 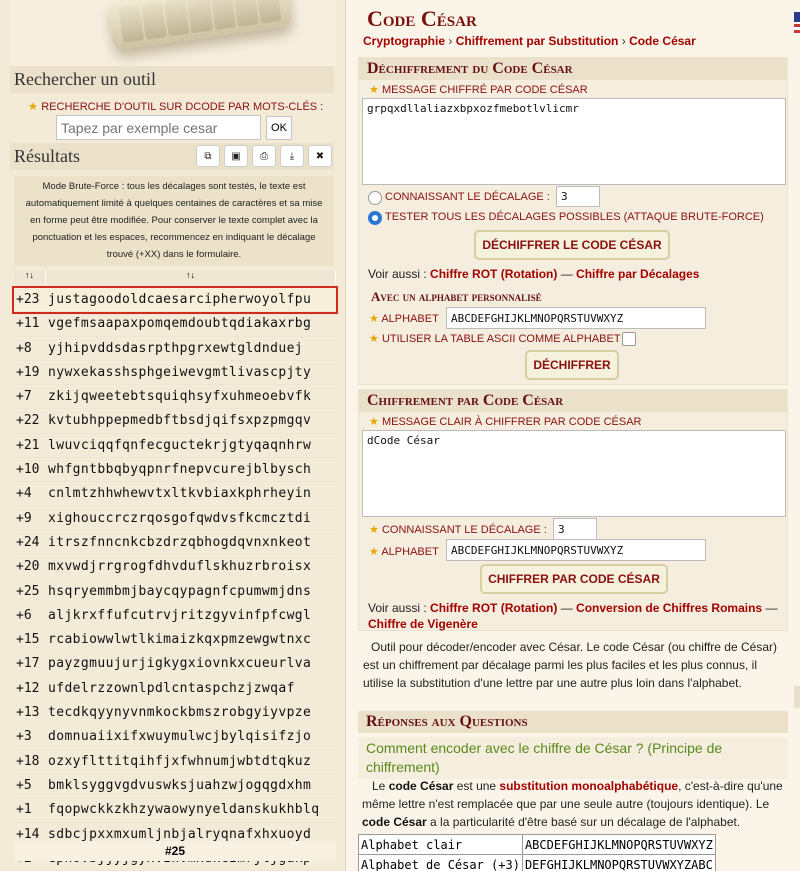 I want to click on encrypt-message-textarea: dCode César, so click(x=574, y=473).